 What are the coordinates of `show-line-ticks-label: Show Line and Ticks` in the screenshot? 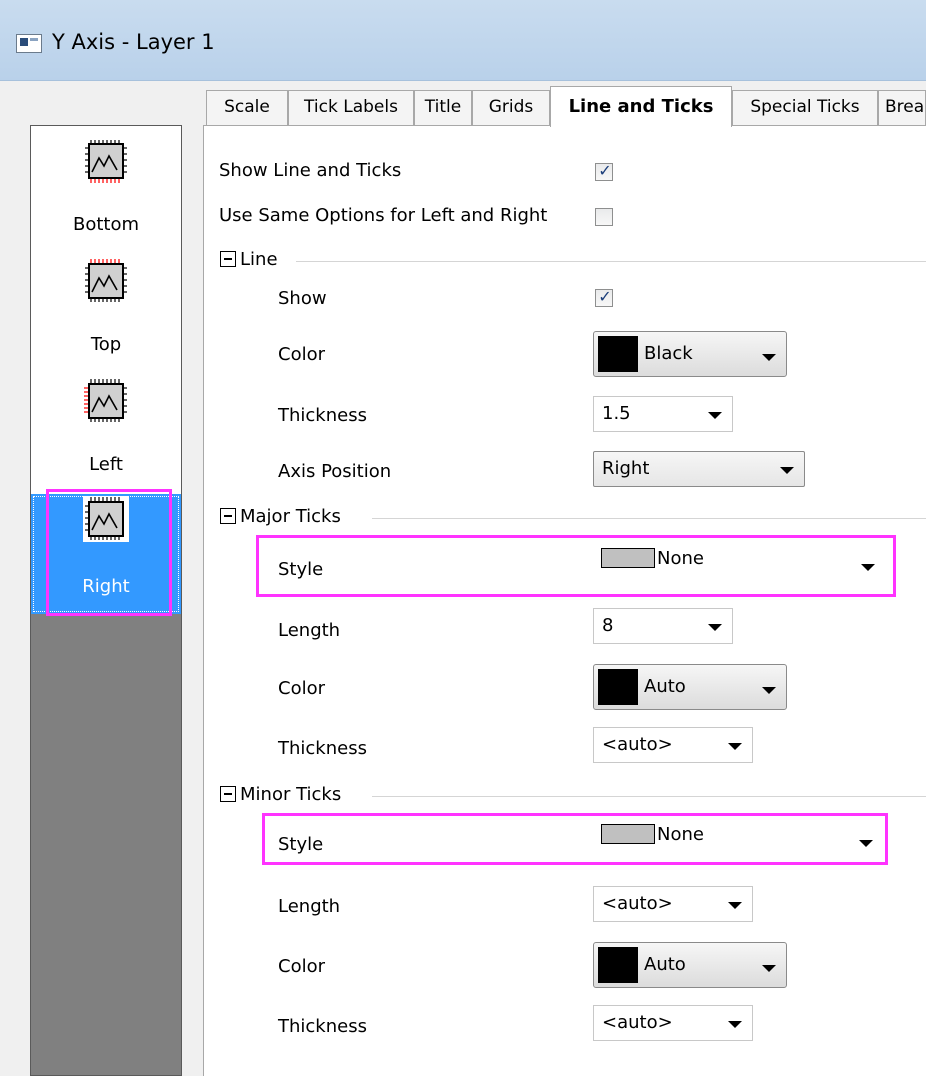 It's located at (310, 170).